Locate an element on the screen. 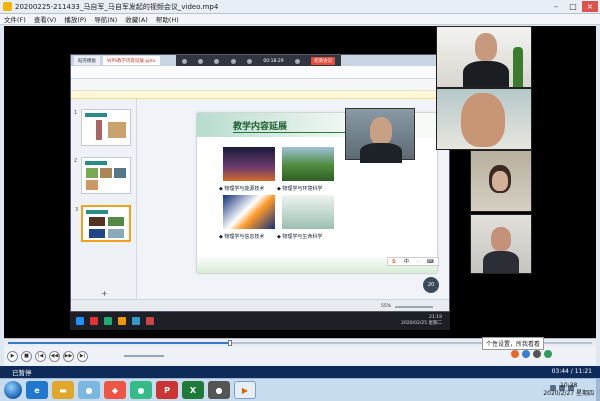 The width and height of the screenshot is (600, 401). menu-help: 帮助(H) is located at coordinates (167, 19).